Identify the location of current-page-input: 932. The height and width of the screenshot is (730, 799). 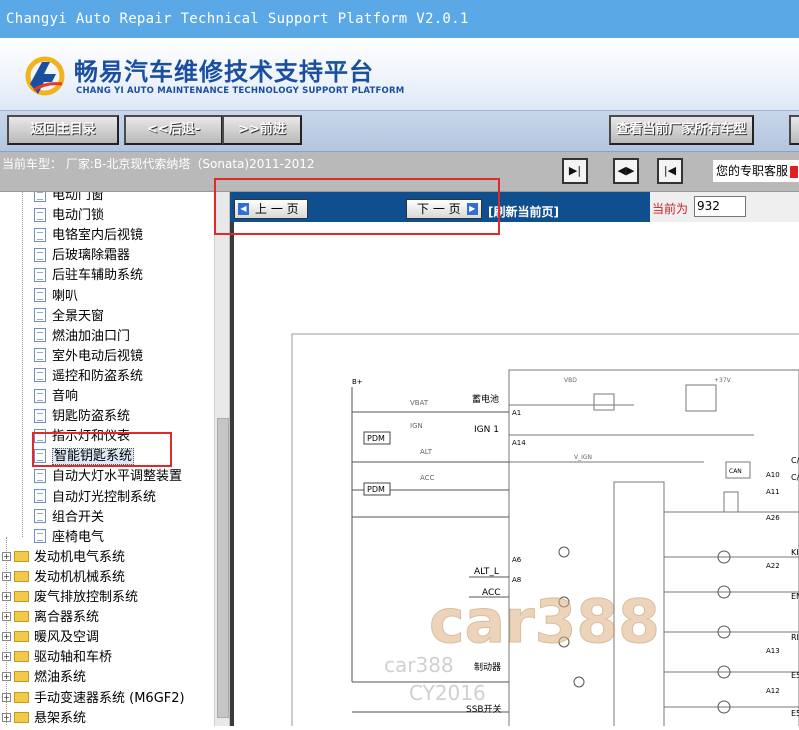
(720, 206).